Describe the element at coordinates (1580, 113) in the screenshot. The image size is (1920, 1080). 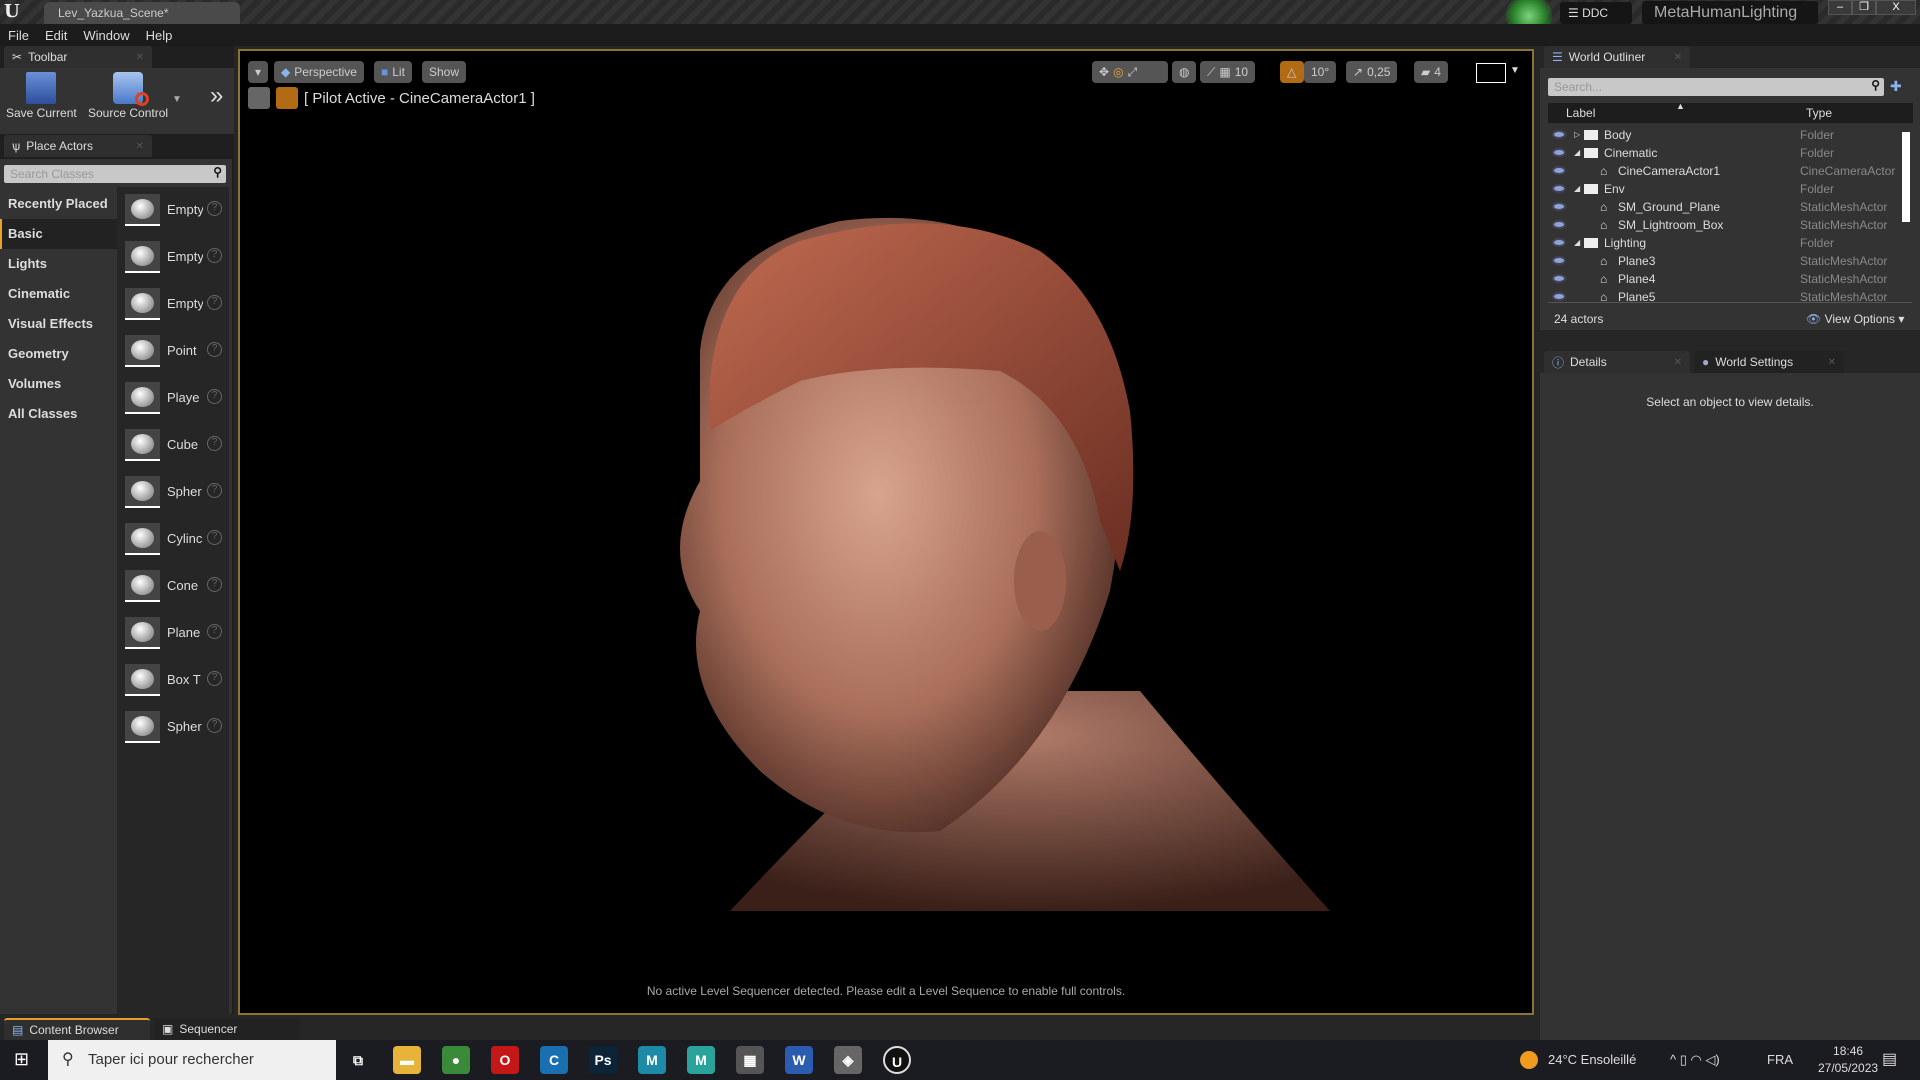
I see `column-label: Label` at that location.